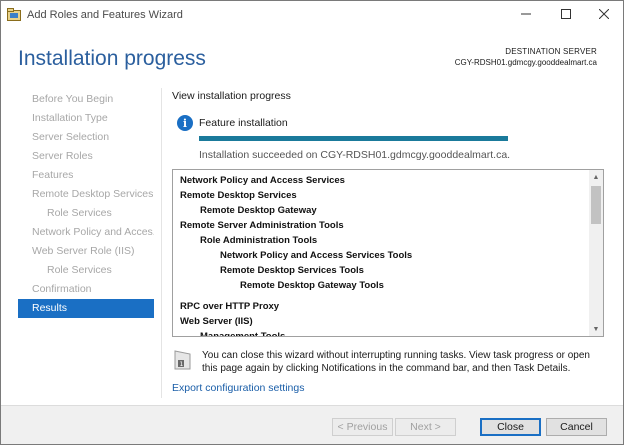 The width and height of the screenshot is (624, 445). What do you see at coordinates (596, 329) in the screenshot?
I see `scroll-down-icon: ▼` at bounding box center [596, 329].